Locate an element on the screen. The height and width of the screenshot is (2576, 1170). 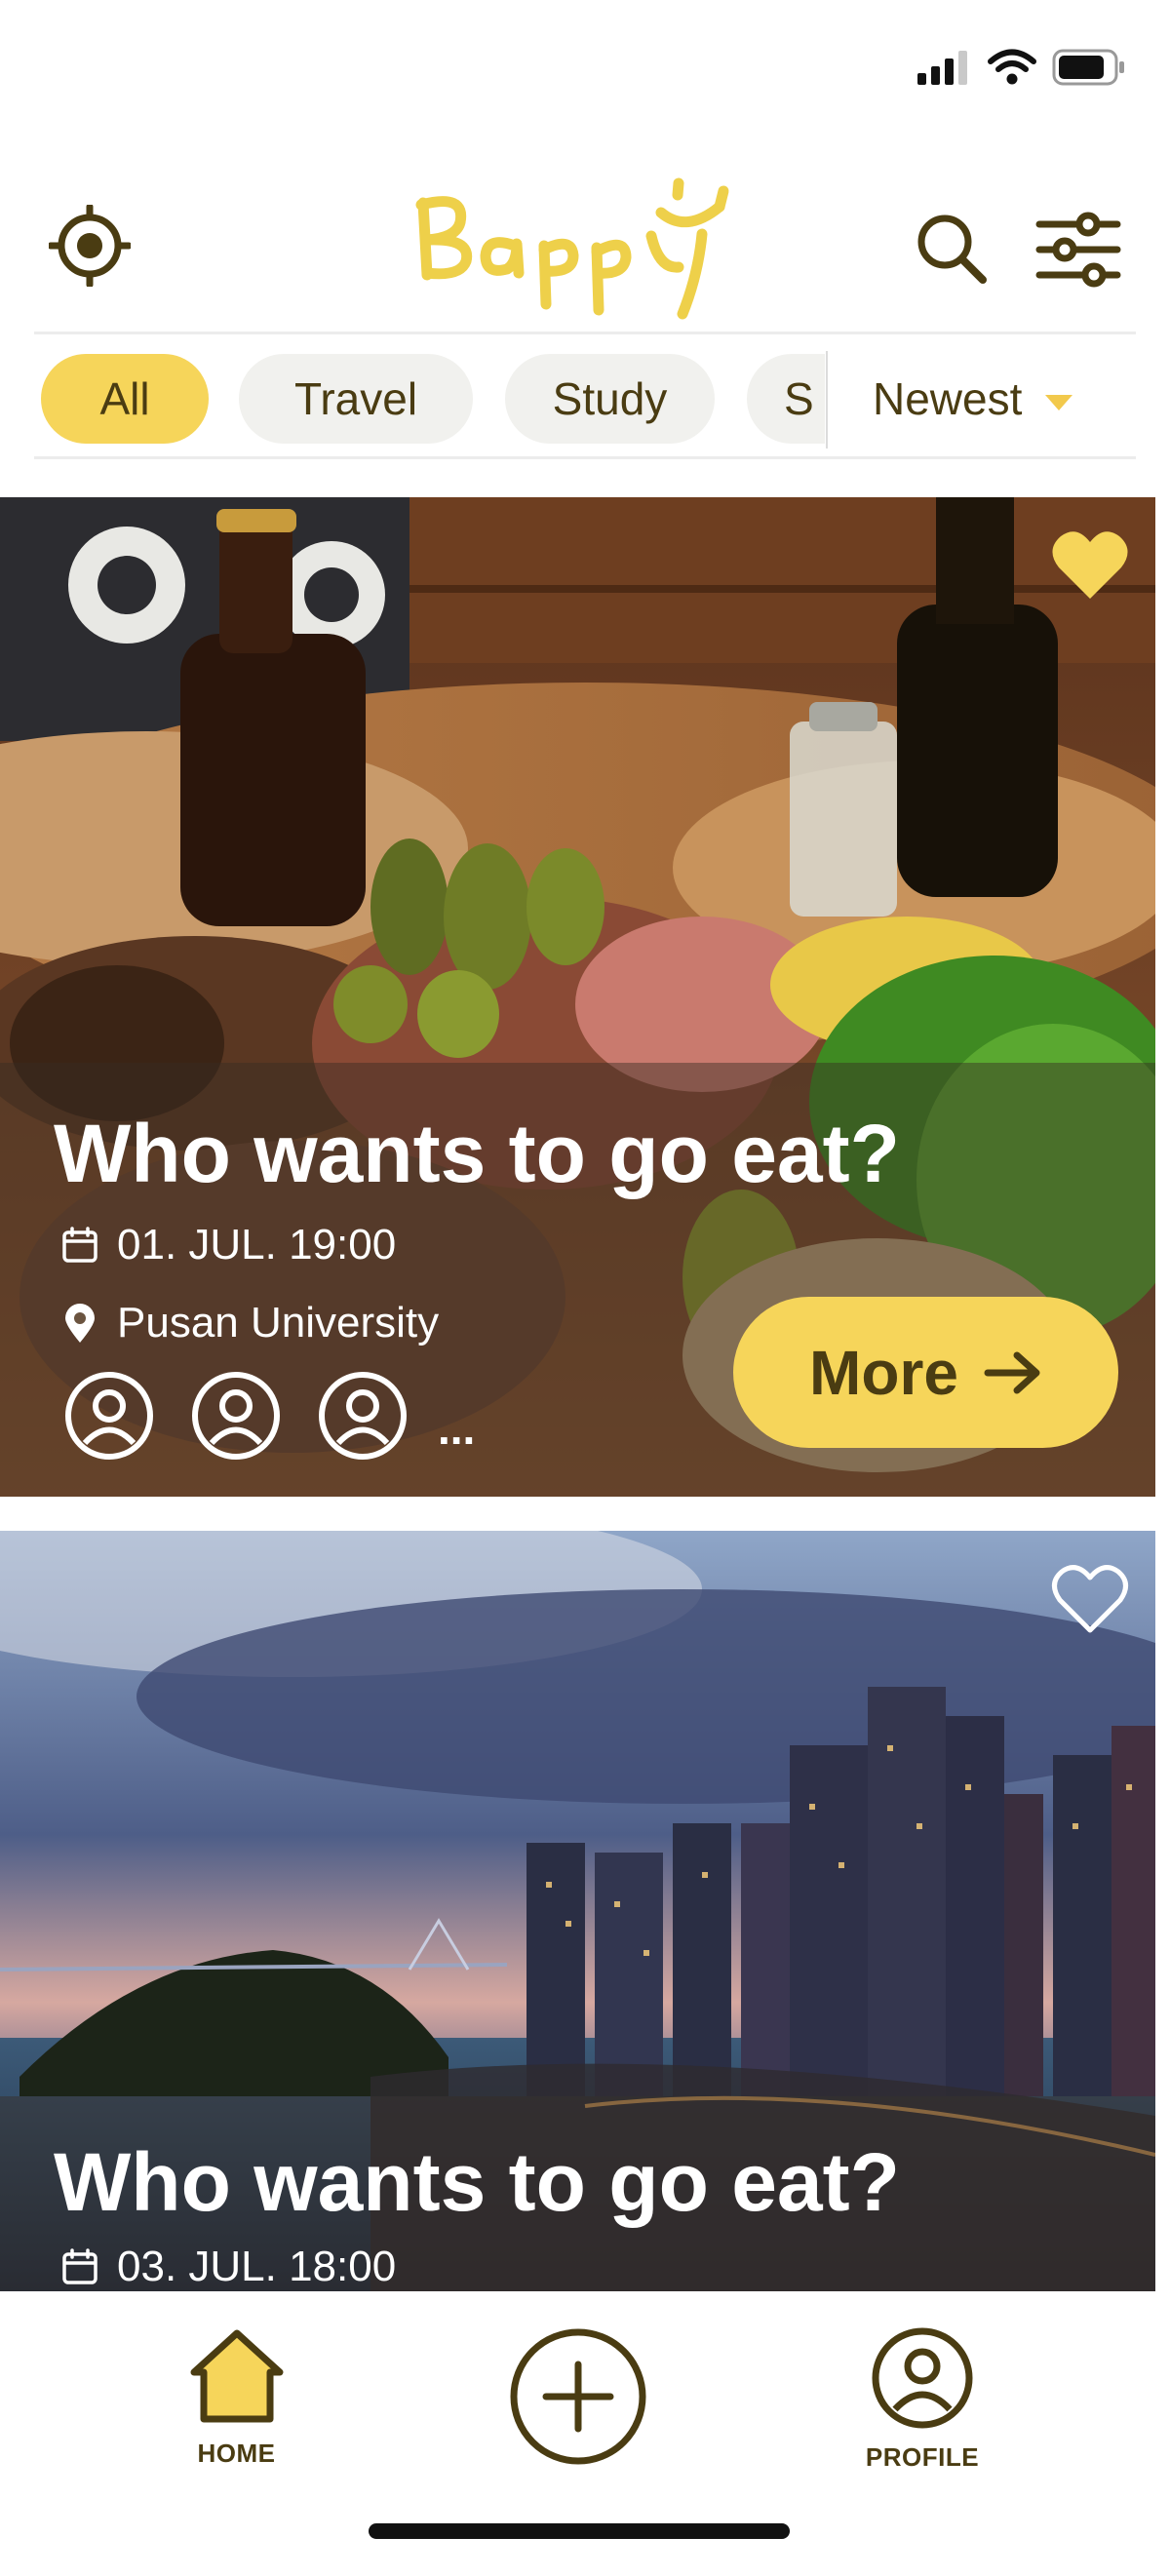
add-meetup-button is located at coordinates (578, 2396).